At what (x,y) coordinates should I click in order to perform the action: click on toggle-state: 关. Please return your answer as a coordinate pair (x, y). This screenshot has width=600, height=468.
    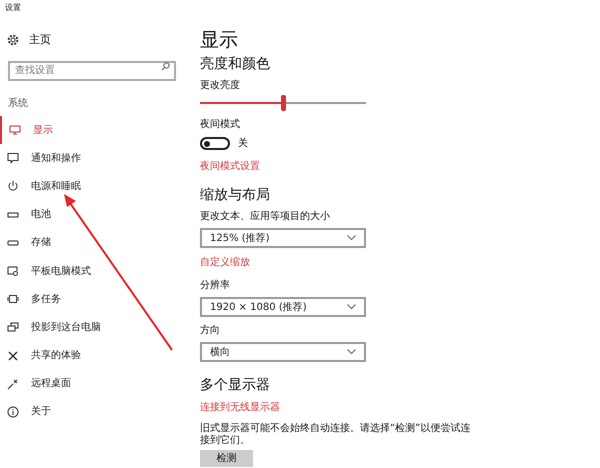
    Looking at the image, I should click on (243, 143).